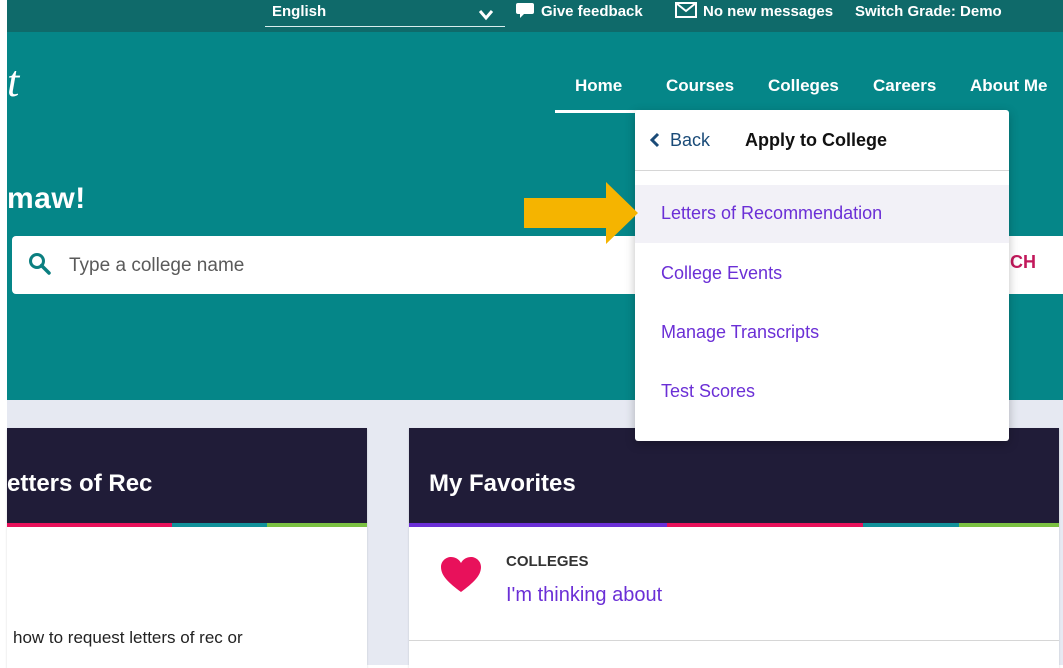 The image size is (1063, 668). I want to click on favorite-category: COLLEGES, so click(547, 561).